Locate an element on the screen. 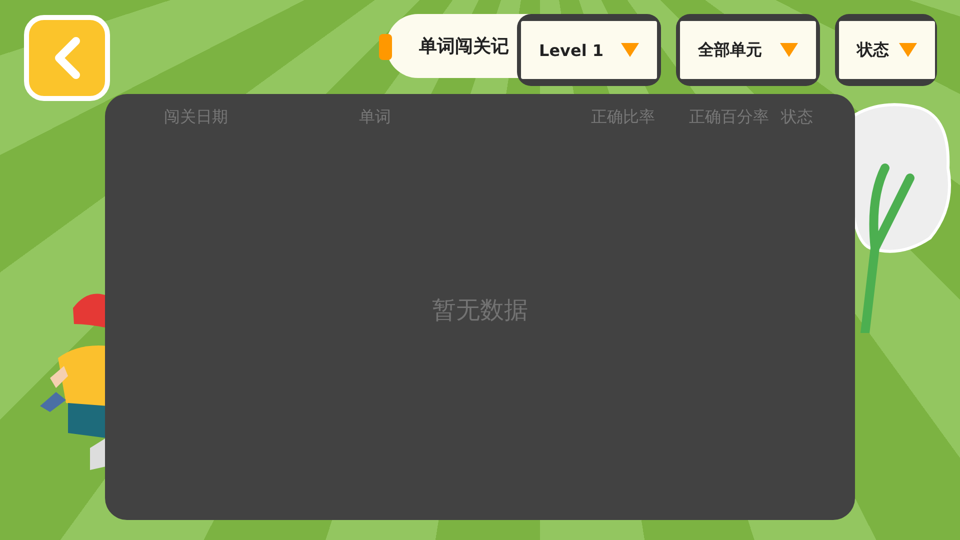 The width and height of the screenshot is (960, 540). filter-dropdown: 全部单元 is located at coordinates (748, 50).